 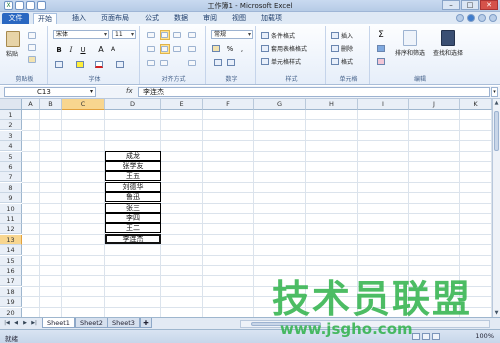 I want to click on expand-formula-bar-button: ▾, so click(x=494, y=92).